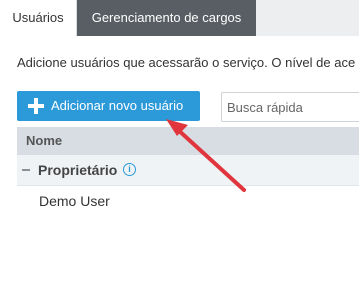 The image size is (359, 293). What do you see at coordinates (26, 170) in the screenshot?
I see `collapse-icon` at bounding box center [26, 170].